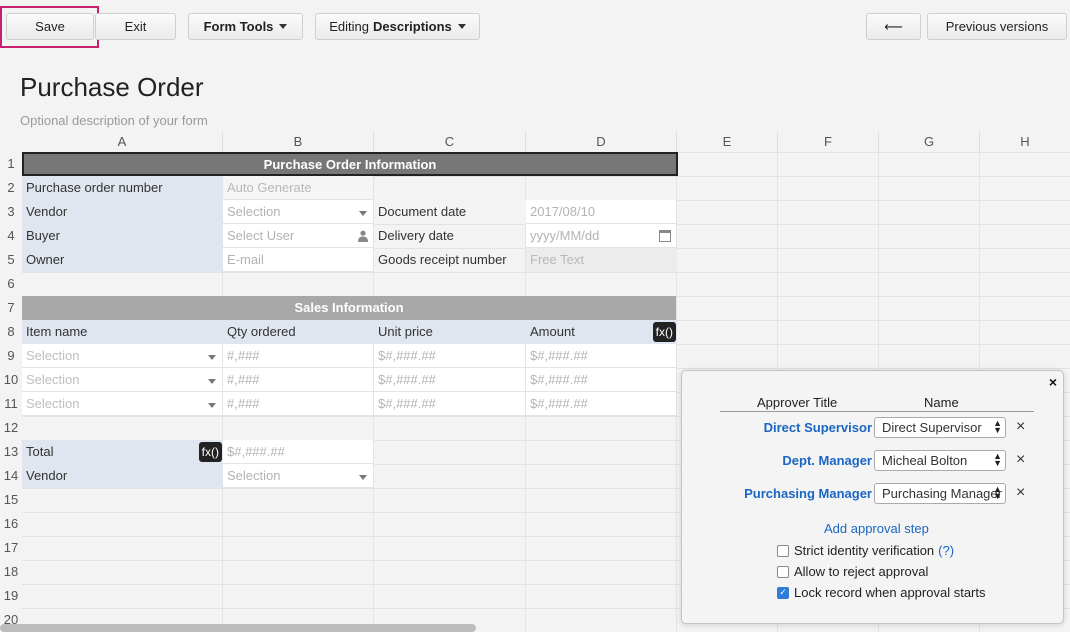 Image resolution: width=1070 pixels, height=632 pixels. Describe the element at coordinates (11, 404) in the screenshot. I see `row-header: 11` at that location.